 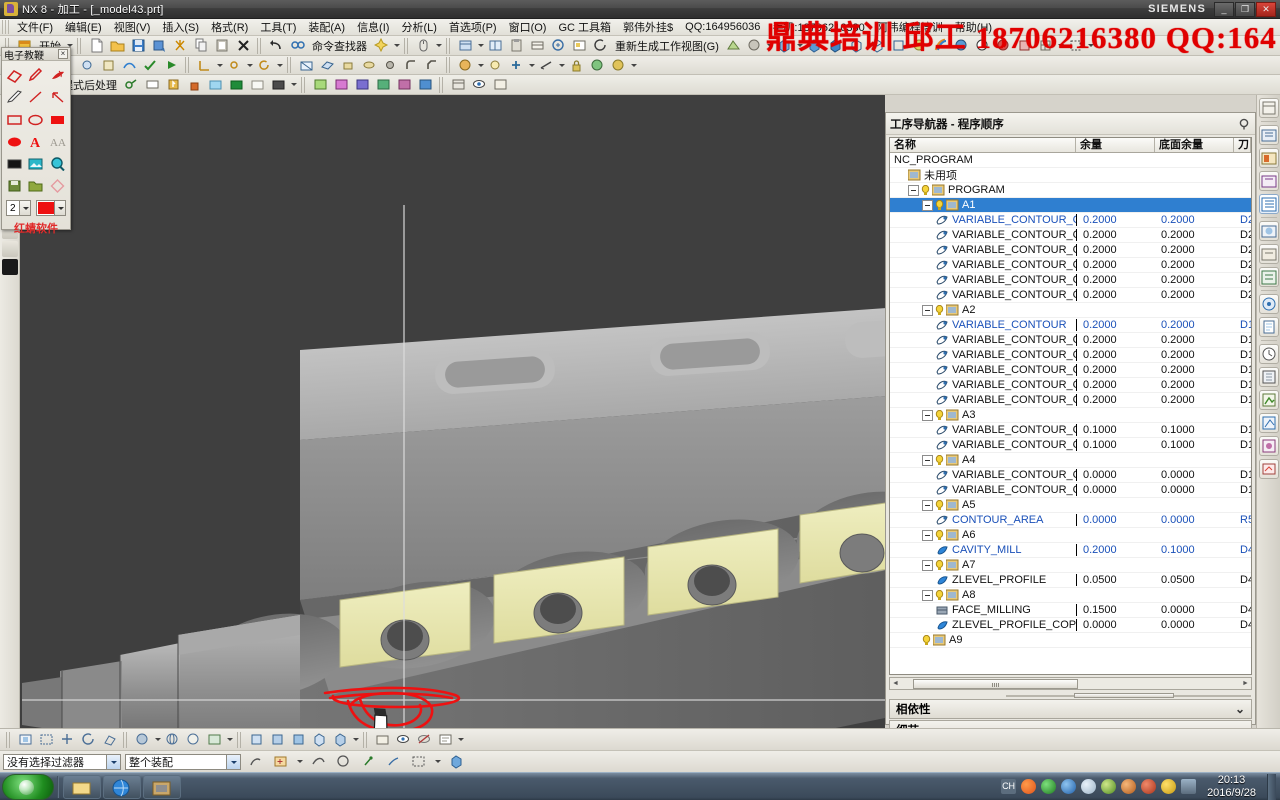 I want to click on view-orient-dropdown, so click(x=355, y=739).